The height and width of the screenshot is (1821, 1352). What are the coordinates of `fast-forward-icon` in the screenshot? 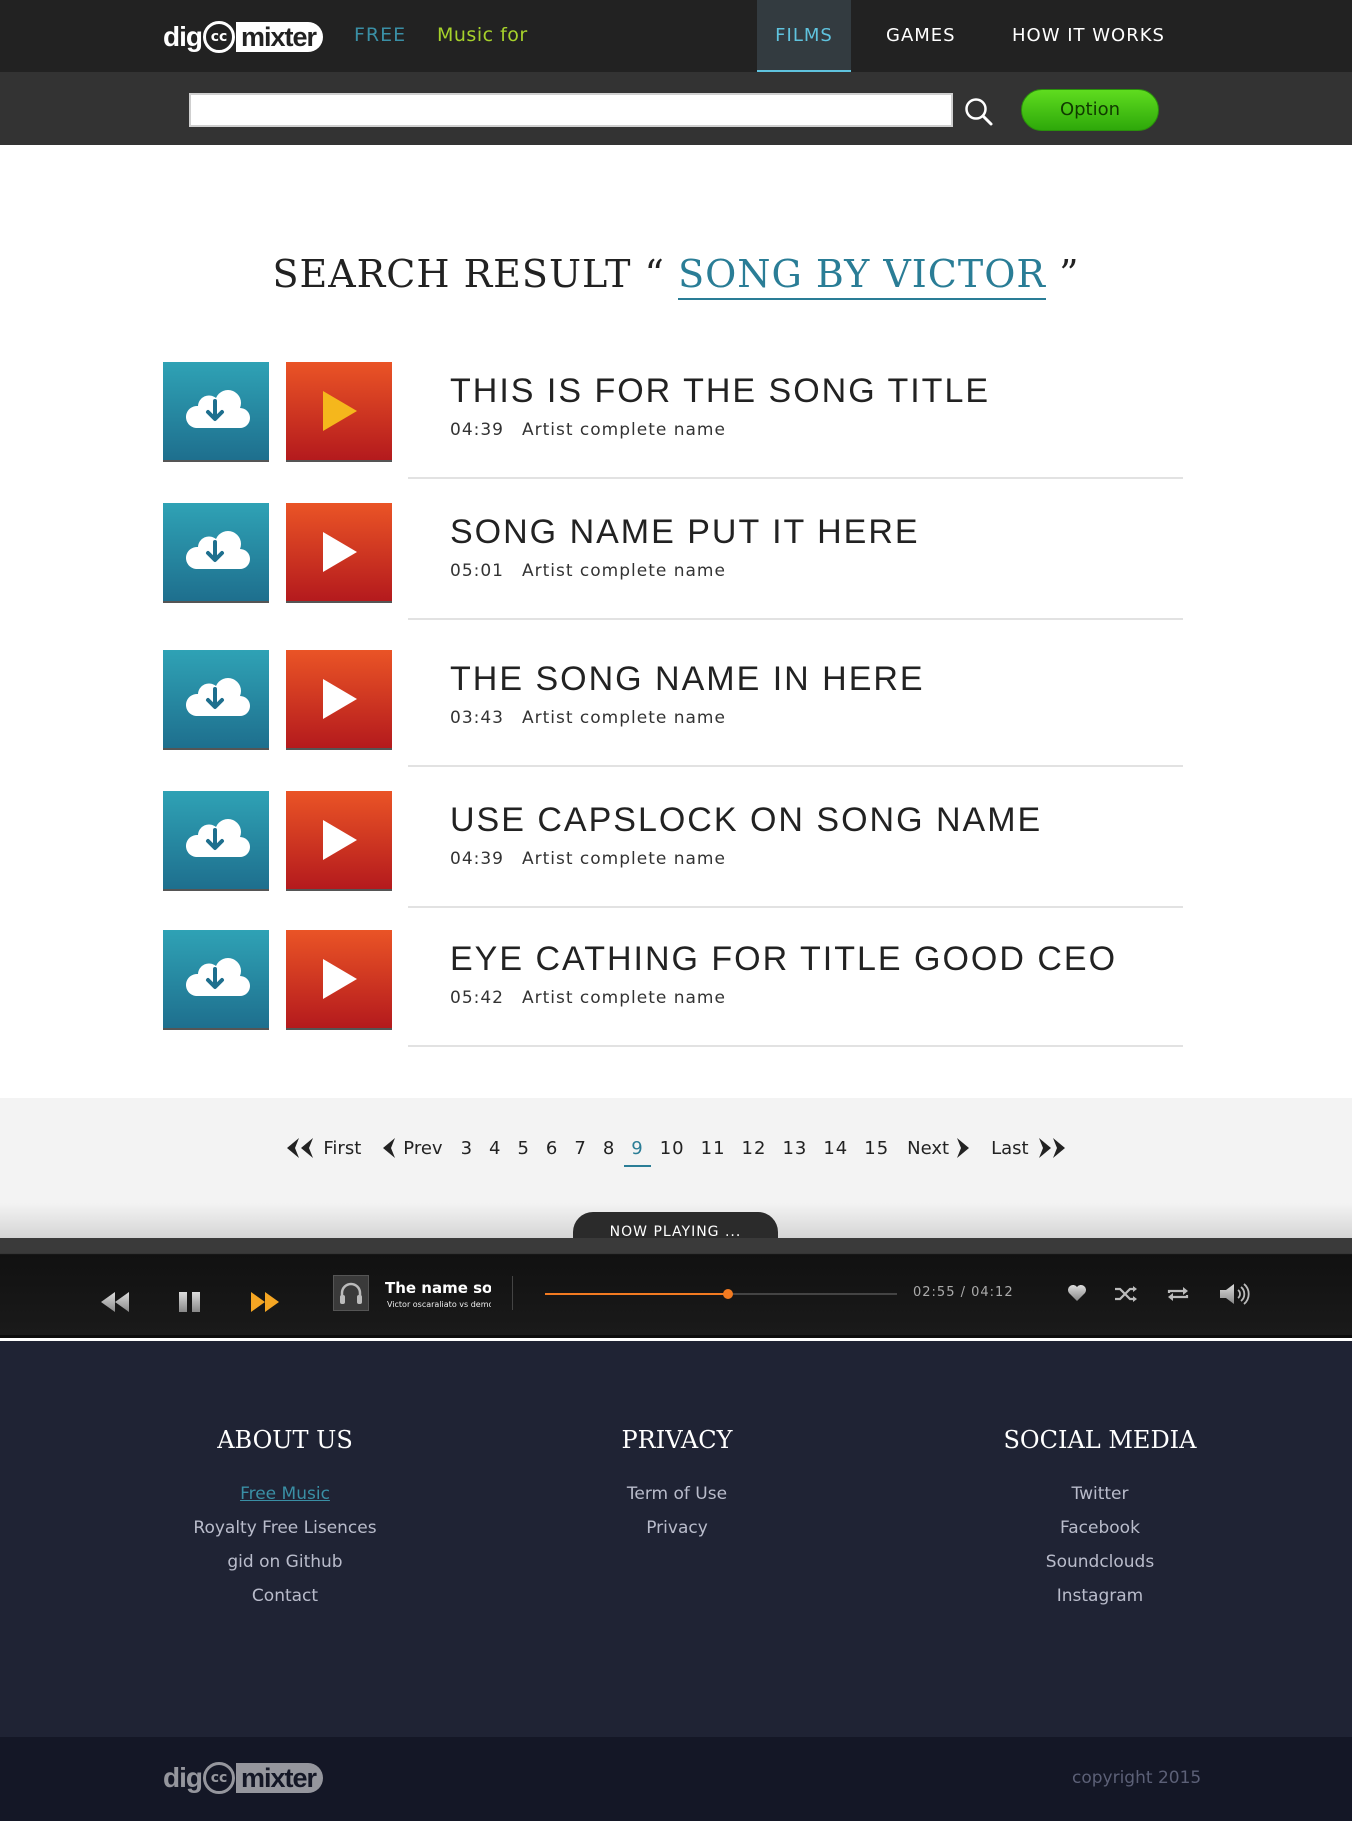 It's located at (265, 1302).